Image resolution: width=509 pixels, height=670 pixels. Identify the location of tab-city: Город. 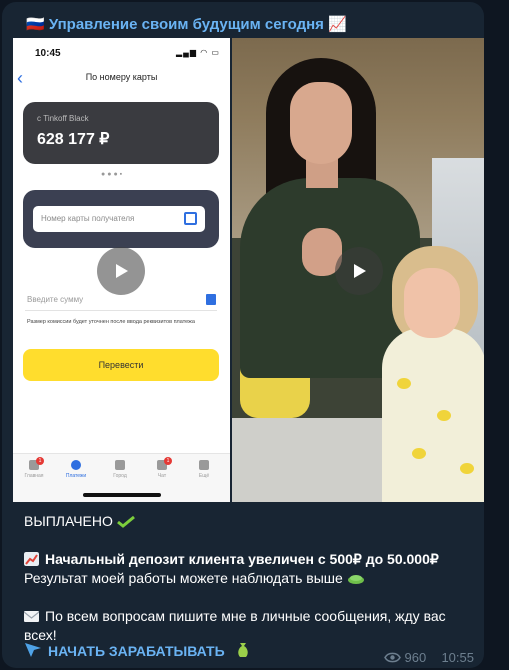
(120, 469).